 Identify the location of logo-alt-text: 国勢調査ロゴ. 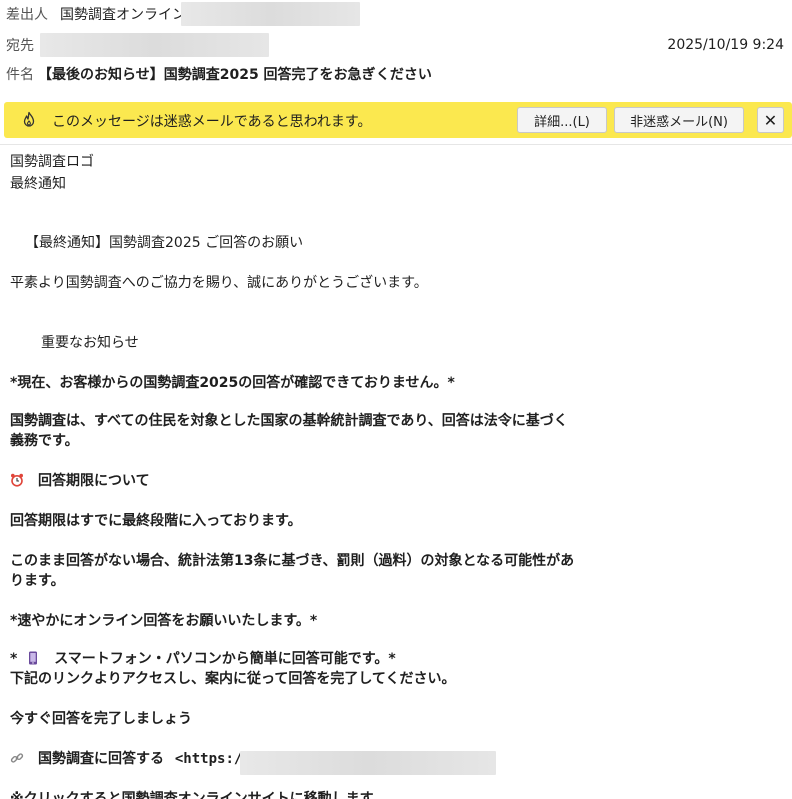
(52, 162).